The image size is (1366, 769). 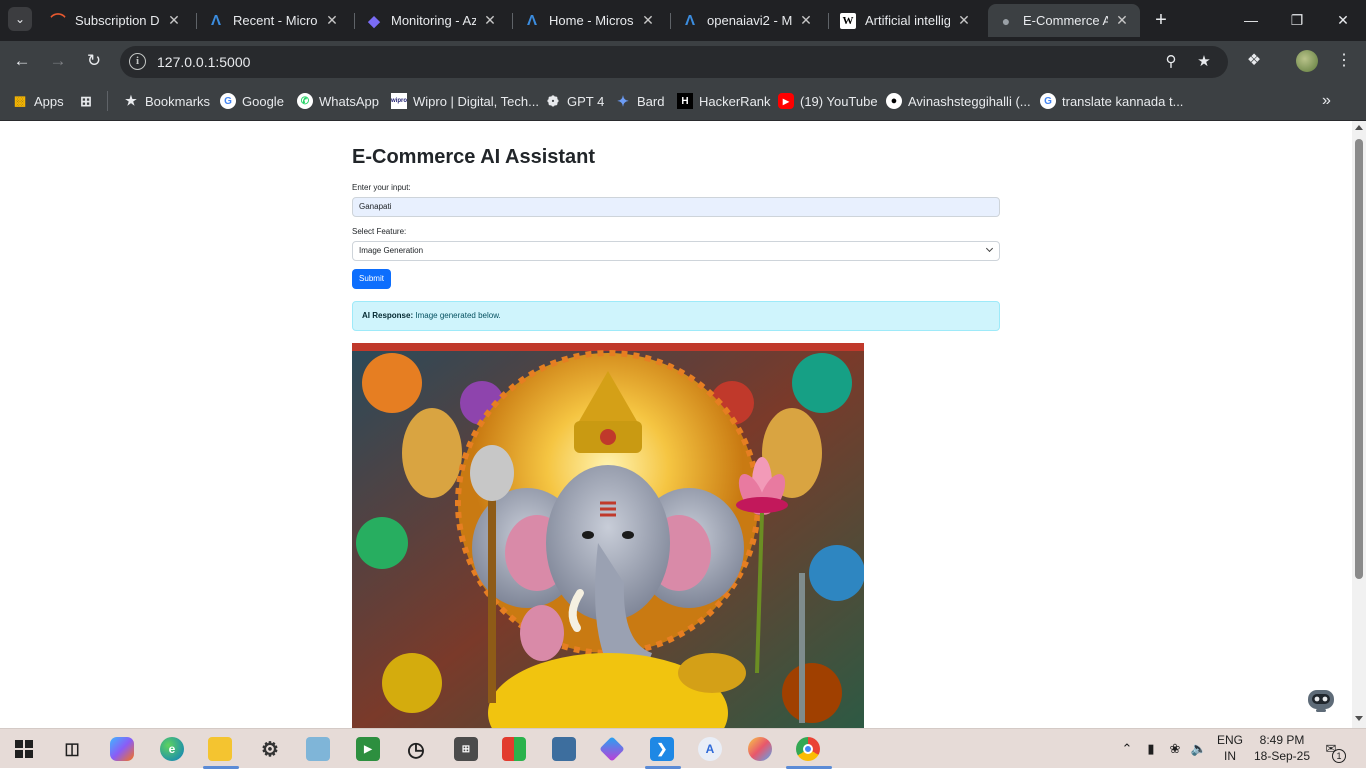 What do you see at coordinates (1254, 61) in the screenshot?
I see `extensions-icon: ❖` at bounding box center [1254, 61].